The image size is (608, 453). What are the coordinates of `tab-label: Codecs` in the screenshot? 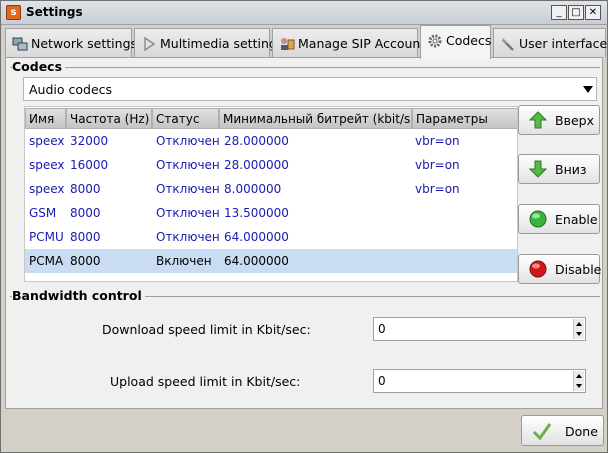 It's located at (469, 40).